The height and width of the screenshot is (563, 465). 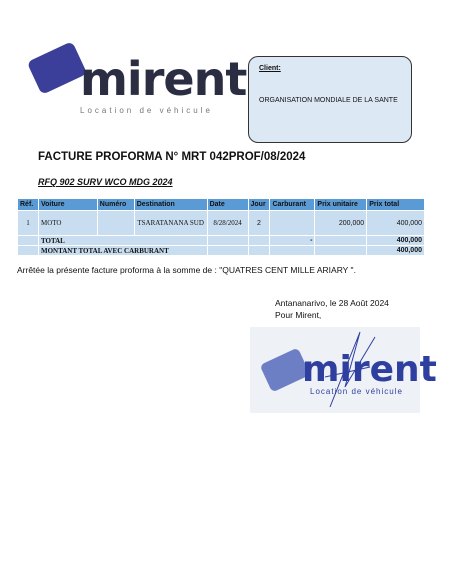 I want to click on header-jour: Jour, so click(x=259, y=204).